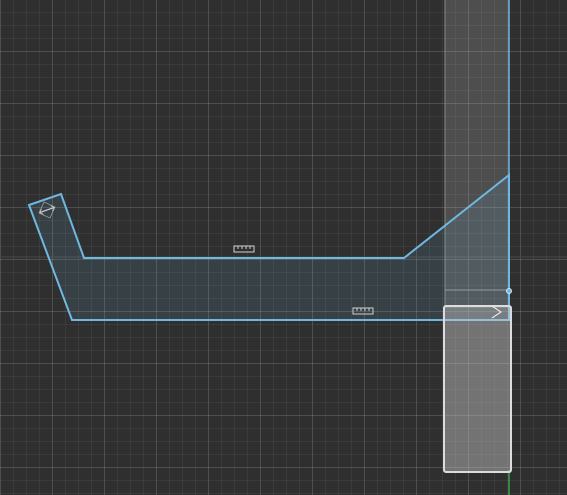  I want to click on ruler-icon, so click(244, 249).